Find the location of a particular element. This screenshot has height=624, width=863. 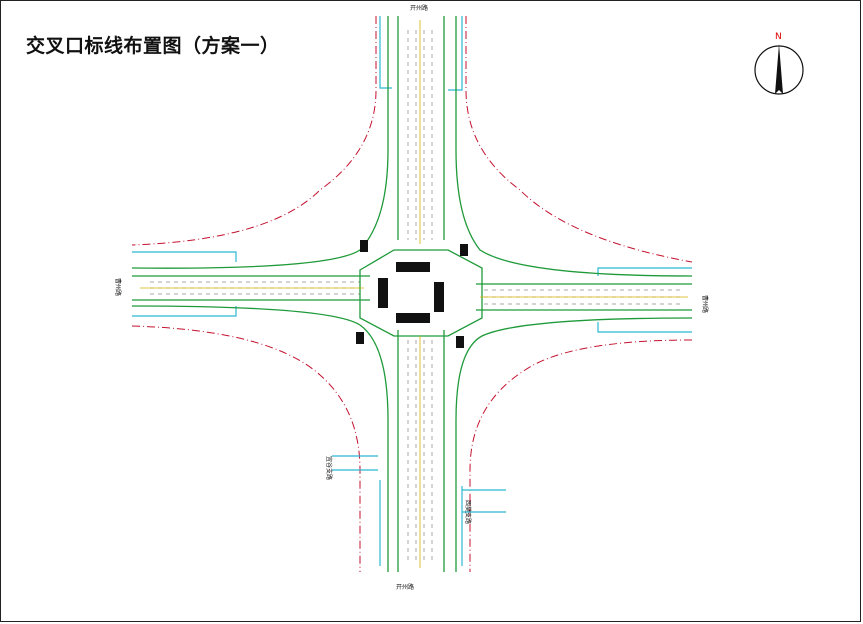

road-label-south: 开州路 is located at coordinates (405, 587).